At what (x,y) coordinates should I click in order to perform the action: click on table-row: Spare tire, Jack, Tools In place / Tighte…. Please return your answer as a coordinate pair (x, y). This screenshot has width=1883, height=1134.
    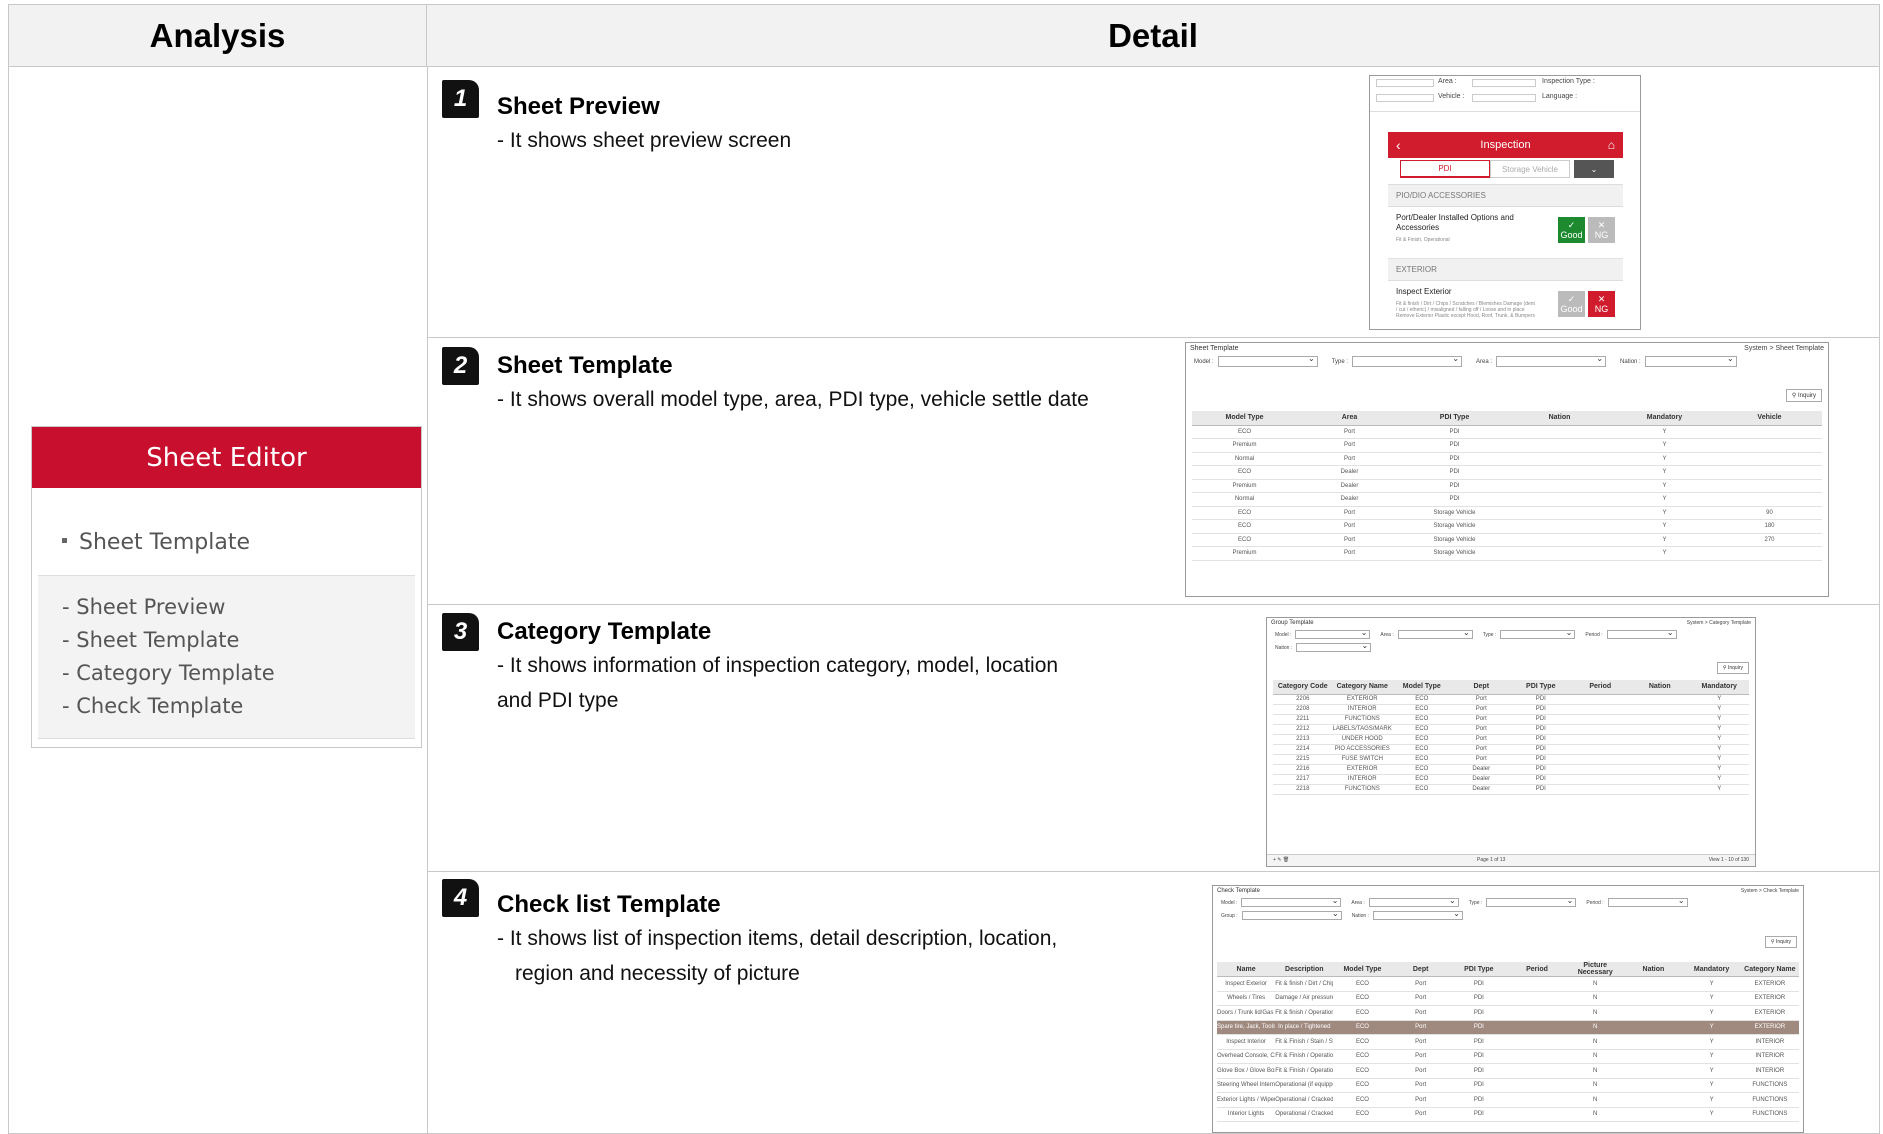
    Looking at the image, I should click on (1508, 1027).